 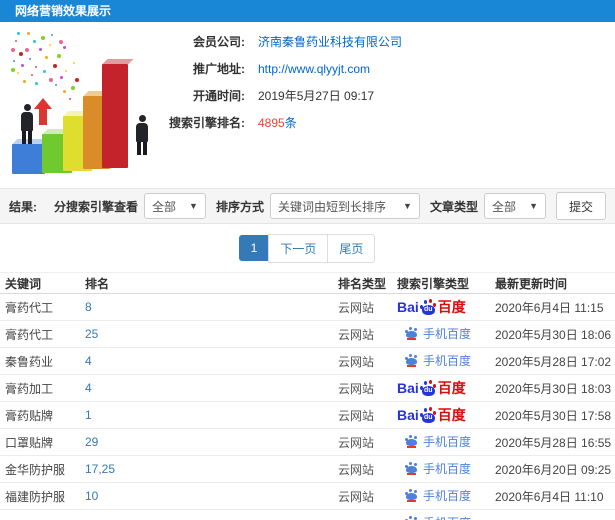 What do you see at coordinates (307, 11) in the screenshot?
I see `page-title: 网络营销效果展示` at bounding box center [307, 11].